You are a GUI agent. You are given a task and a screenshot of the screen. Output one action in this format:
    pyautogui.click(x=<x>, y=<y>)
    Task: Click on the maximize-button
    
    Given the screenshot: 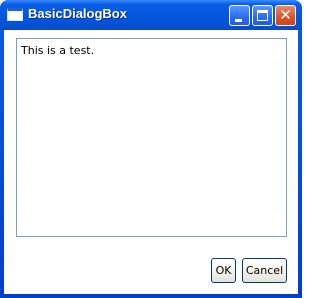 What is the action you would take?
    pyautogui.click(x=262, y=15)
    